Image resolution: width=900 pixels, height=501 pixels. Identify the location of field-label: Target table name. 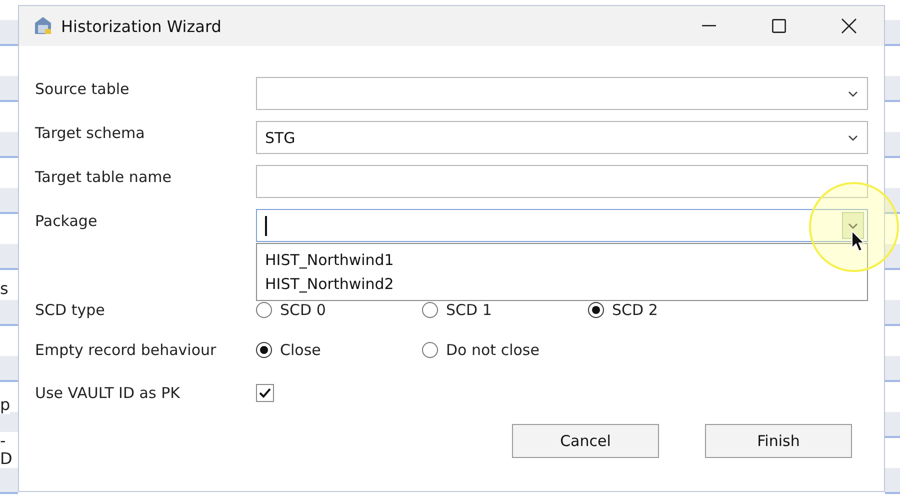
(103, 176).